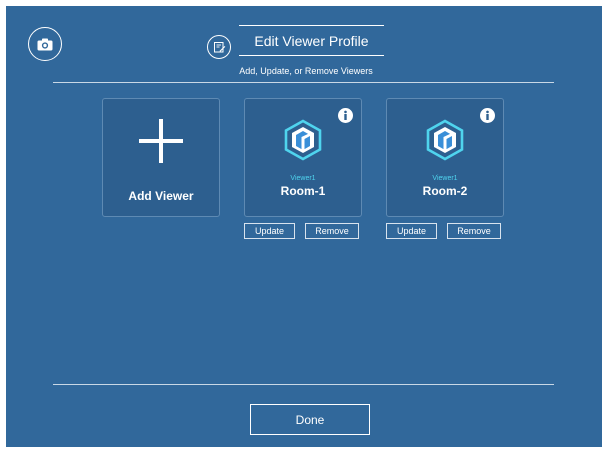 This screenshot has height=453, width=608. I want to click on page-title: Edit Viewer Profile, so click(311, 40).